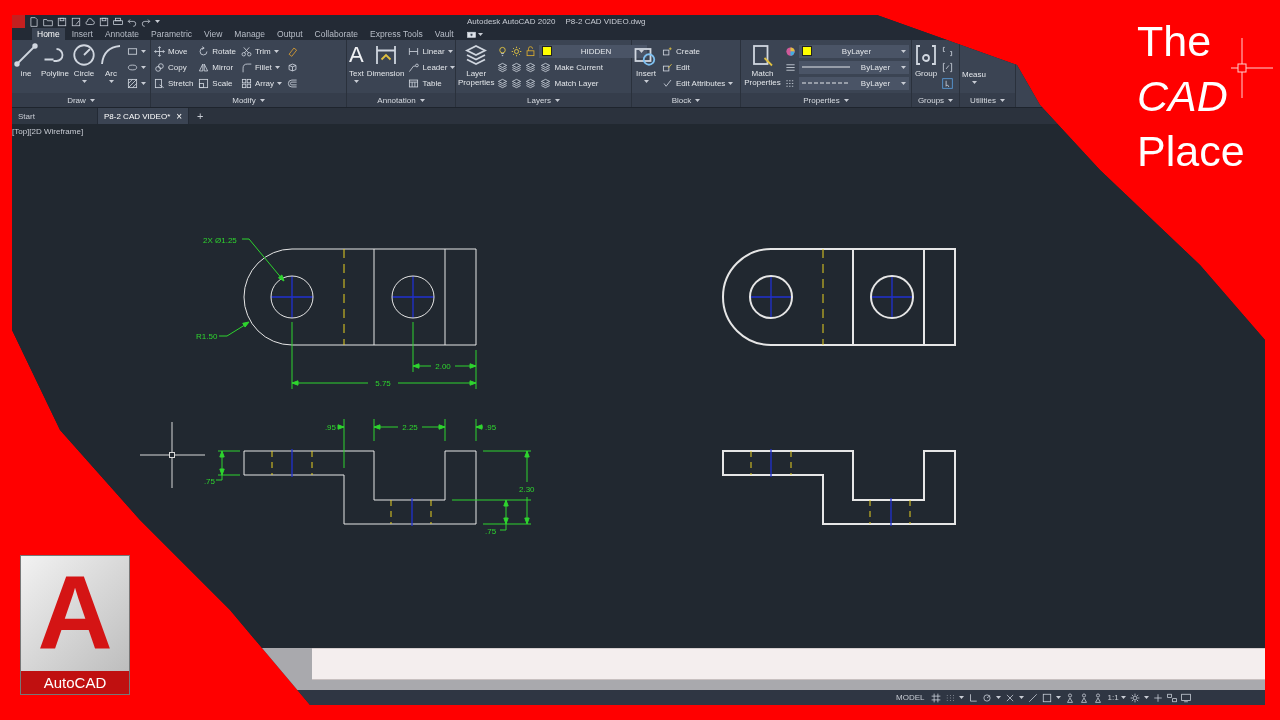  What do you see at coordinates (84, 63) in the screenshot?
I see `ribbon-button: Circle` at bounding box center [84, 63].